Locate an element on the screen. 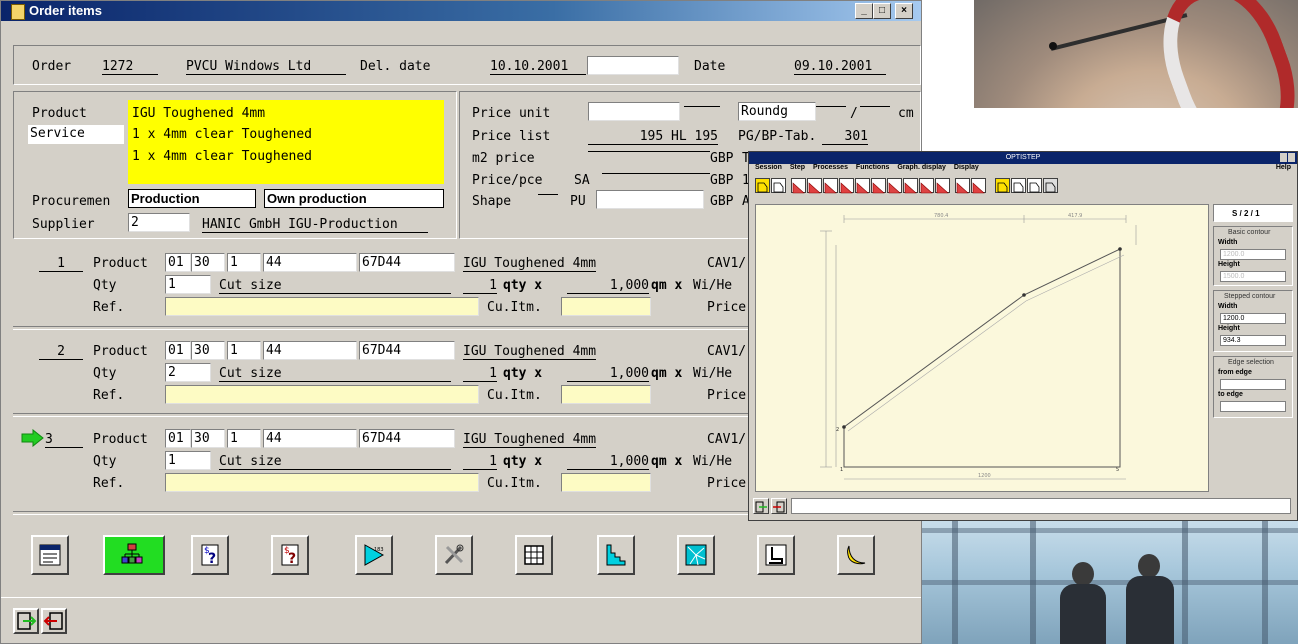  optistep-back-icon is located at coordinates (779, 506).